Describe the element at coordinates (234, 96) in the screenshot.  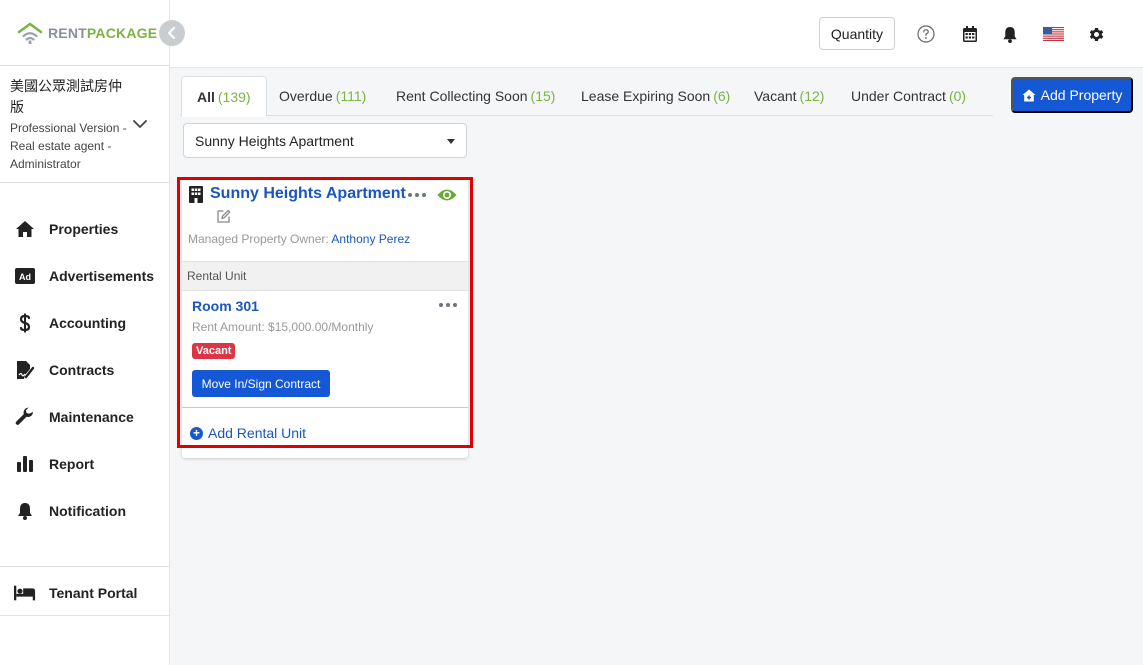
I see `tab-count: (139)` at that location.